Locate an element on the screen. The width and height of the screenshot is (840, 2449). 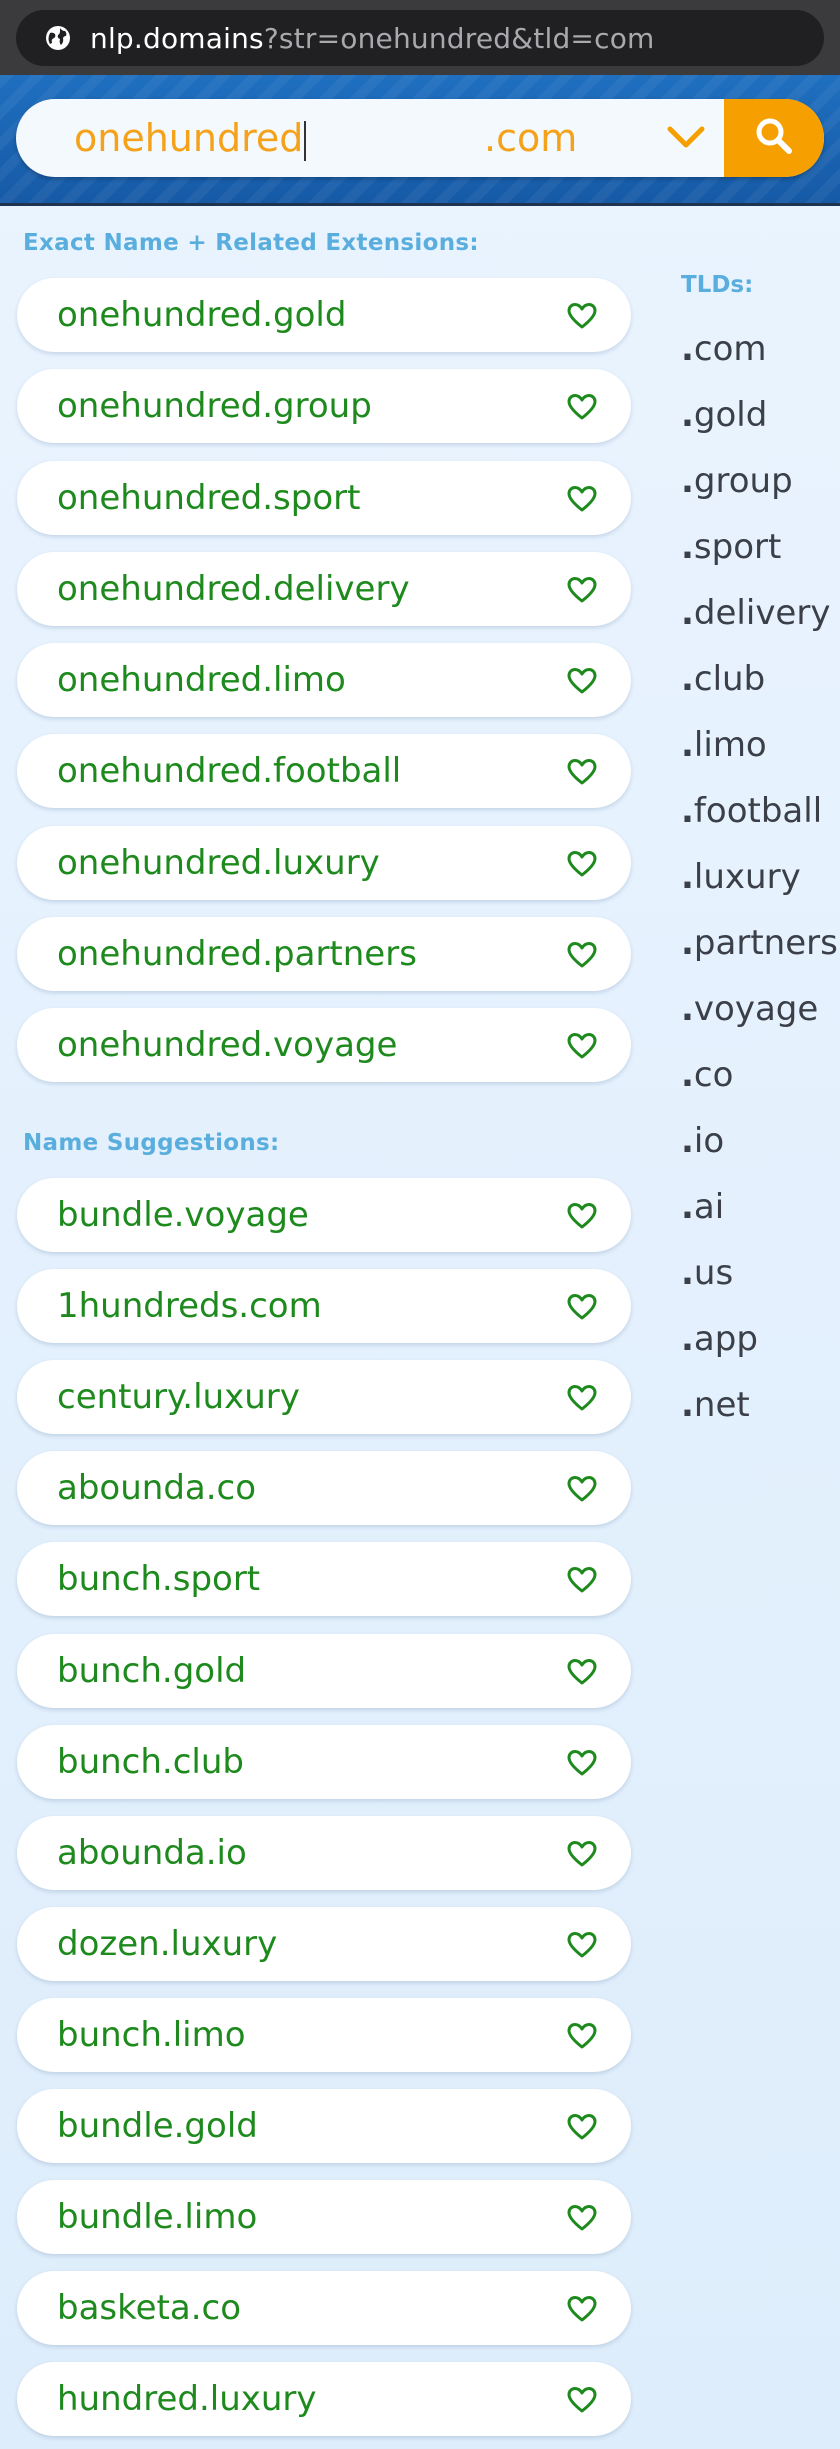
domain-name: onehundred.luxury is located at coordinates (218, 862).